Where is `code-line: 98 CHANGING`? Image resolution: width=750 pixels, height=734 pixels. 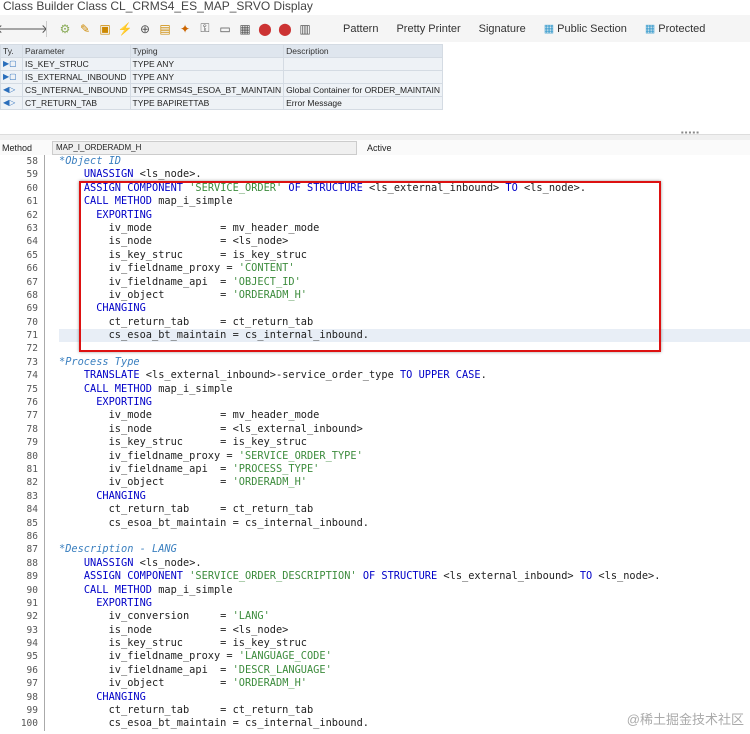 code-line: 98 CHANGING is located at coordinates (375, 697).